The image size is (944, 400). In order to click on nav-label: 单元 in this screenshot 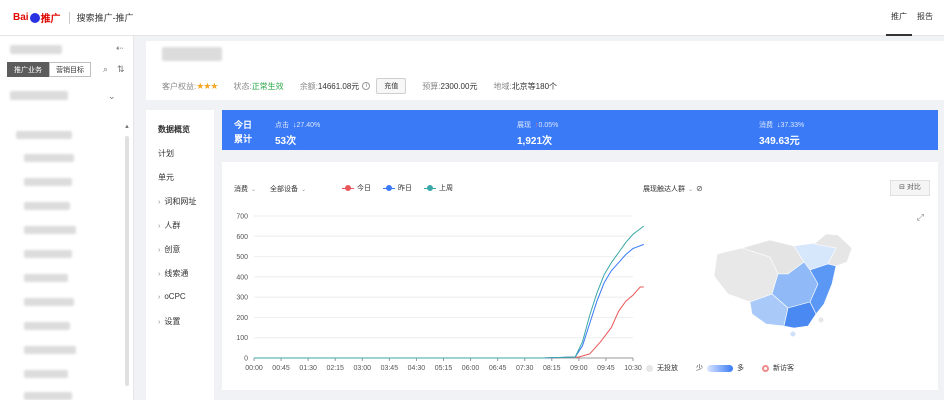, I will do `click(166, 177)`.